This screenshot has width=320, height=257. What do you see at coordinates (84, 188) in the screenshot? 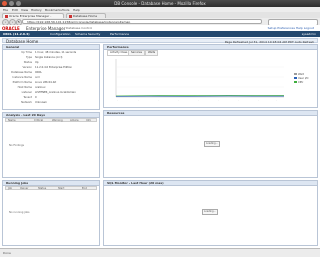
I see `col-header: End` at bounding box center [84, 188].